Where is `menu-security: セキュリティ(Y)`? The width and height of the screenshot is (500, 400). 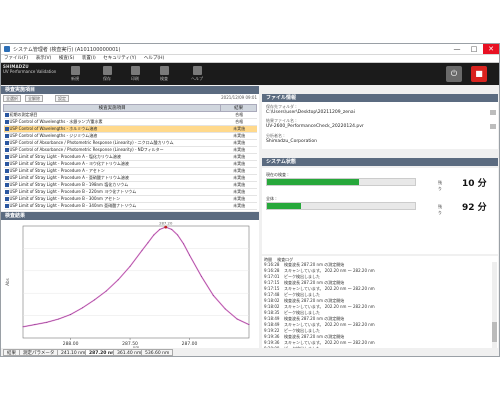
menu-security: セキュリティ(Y) is located at coordinates (119, 59).